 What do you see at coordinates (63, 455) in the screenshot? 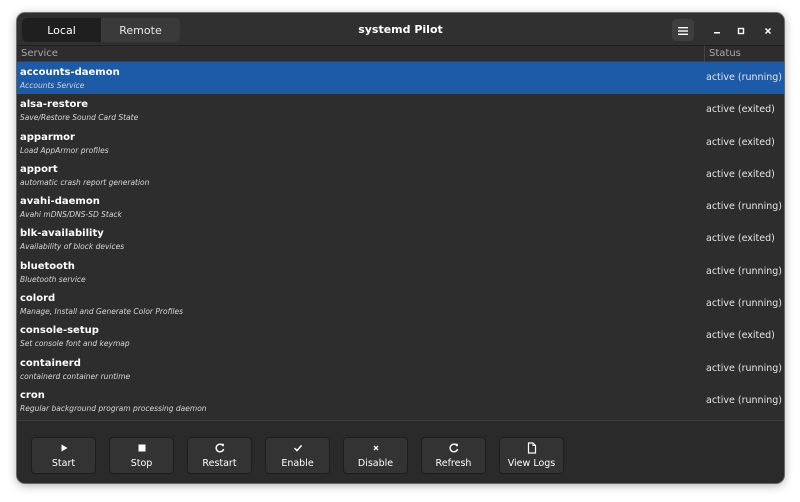
I see `start-button: Start` at bounding box center [63, 455].